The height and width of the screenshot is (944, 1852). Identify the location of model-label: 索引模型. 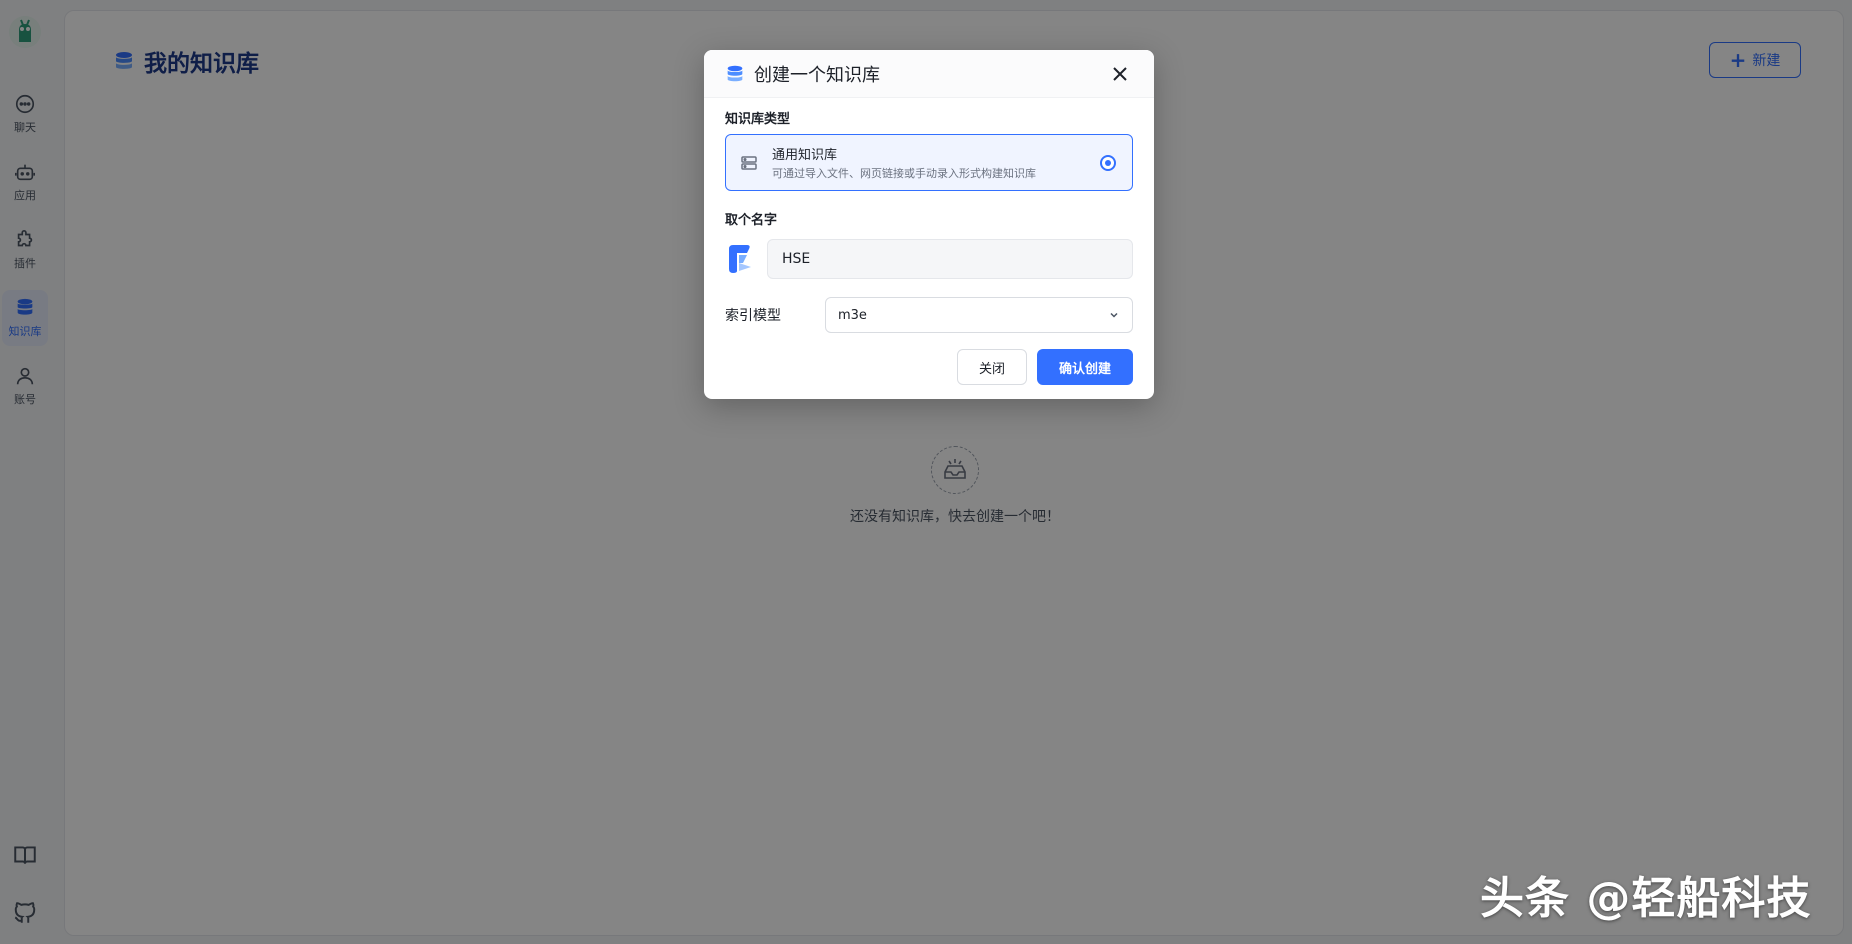
(753, 316).